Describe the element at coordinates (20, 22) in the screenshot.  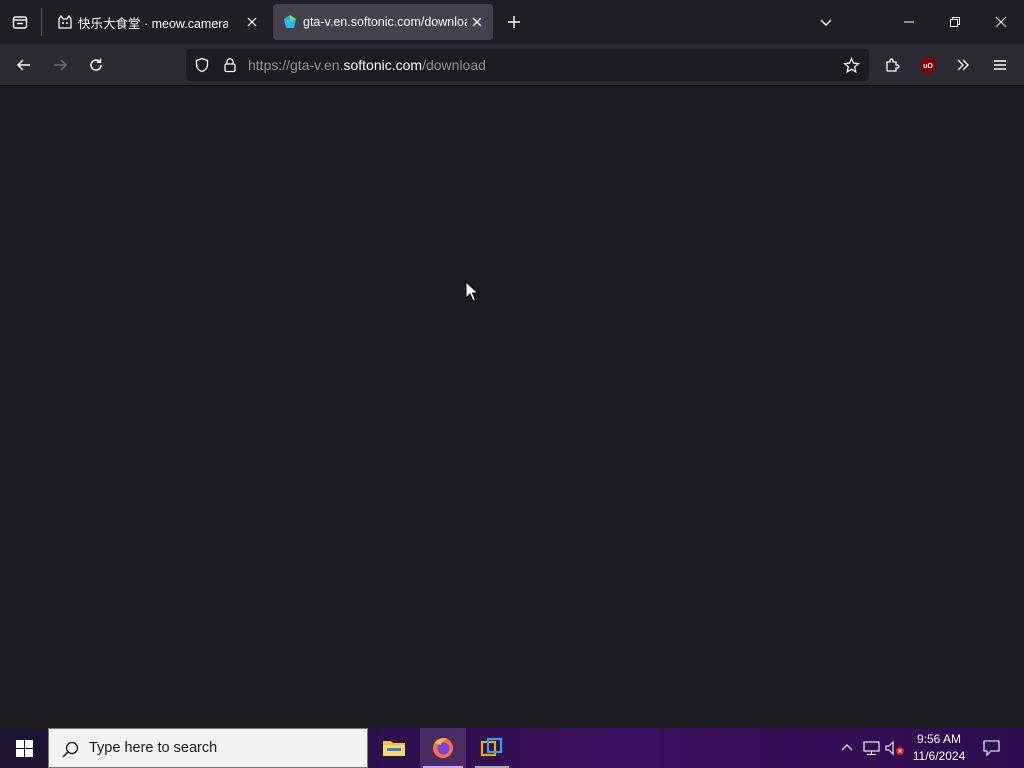
I see `tab-manager-icon` at that location.